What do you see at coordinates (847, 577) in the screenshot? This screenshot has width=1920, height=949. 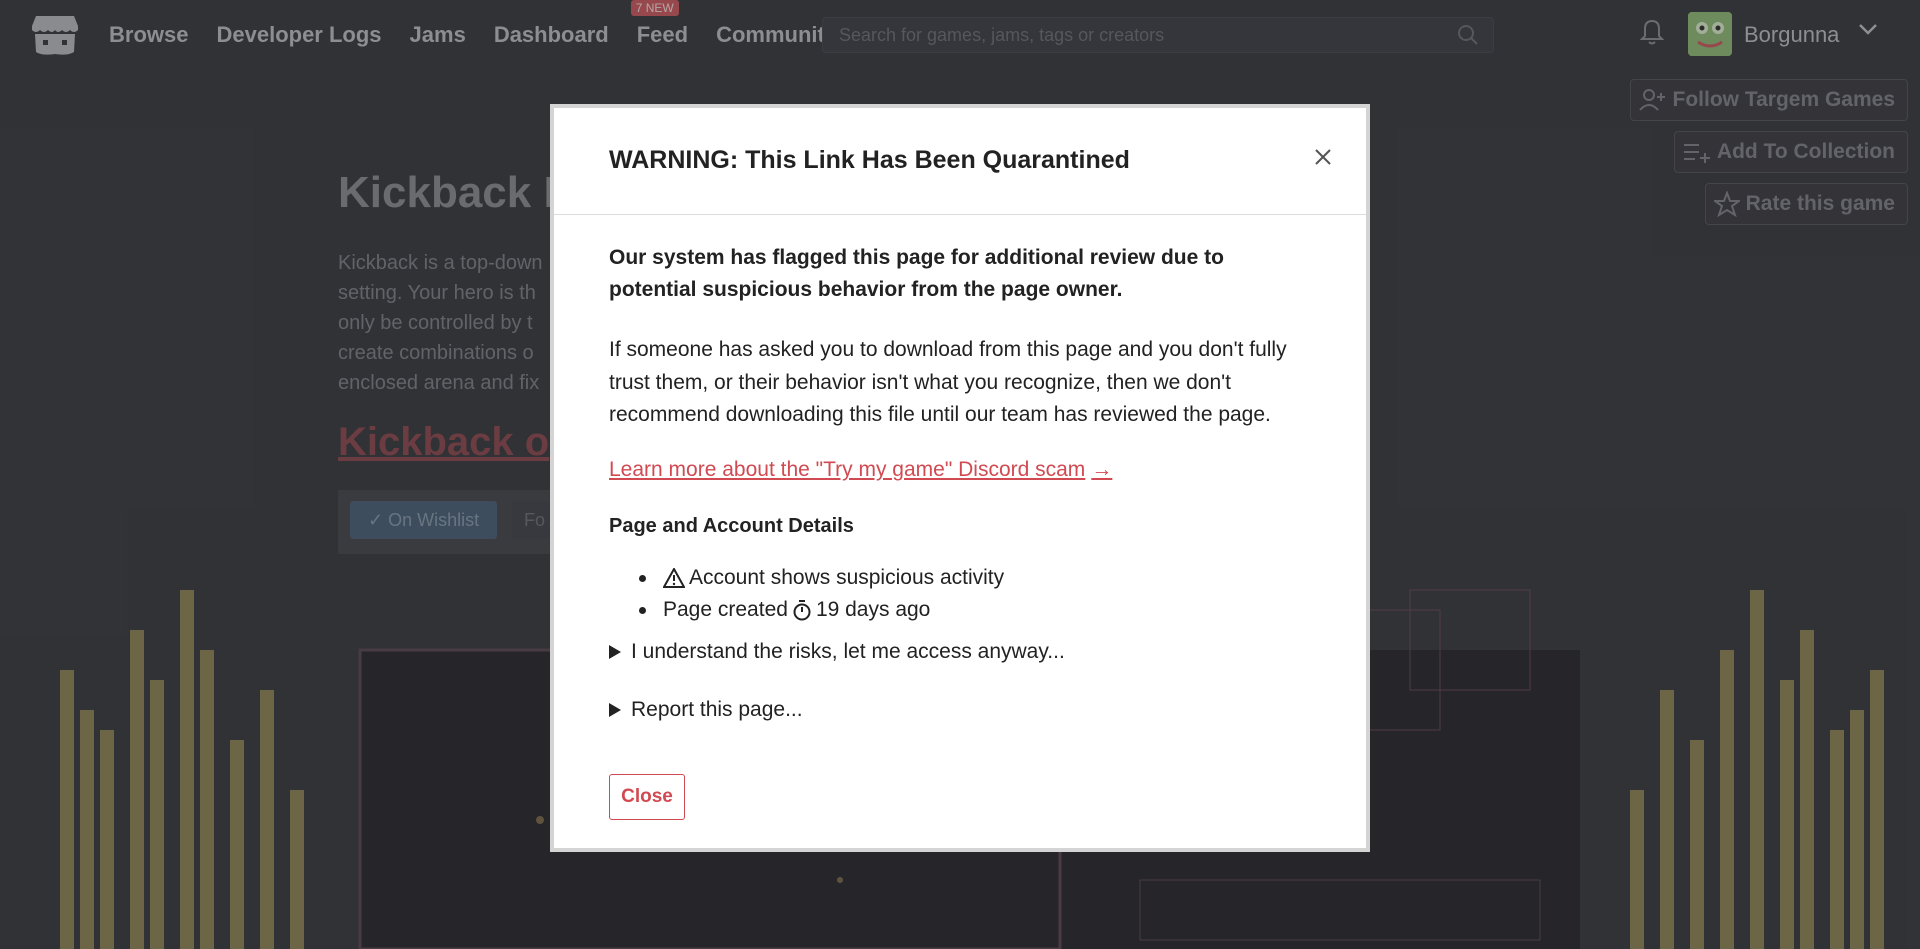 I see `detail-suspicious-text: Account shows suspicious activity` at bounding box center [847, 577].